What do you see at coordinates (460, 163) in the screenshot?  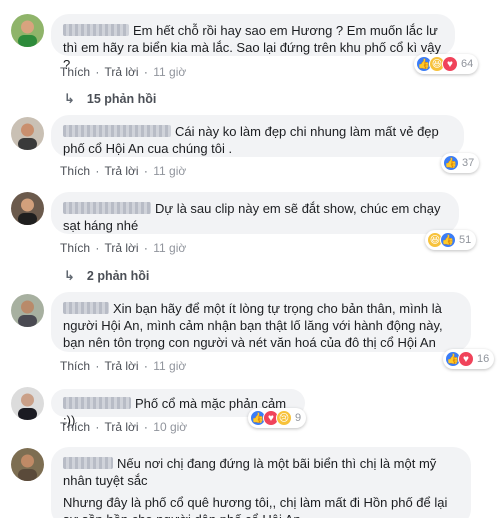 I see `reaction-summary: 👍 37` at bounding box center [460, 163].